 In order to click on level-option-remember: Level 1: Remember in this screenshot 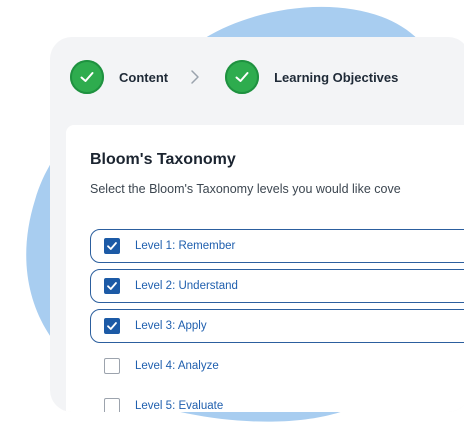, I will do `click(277, 246)`.